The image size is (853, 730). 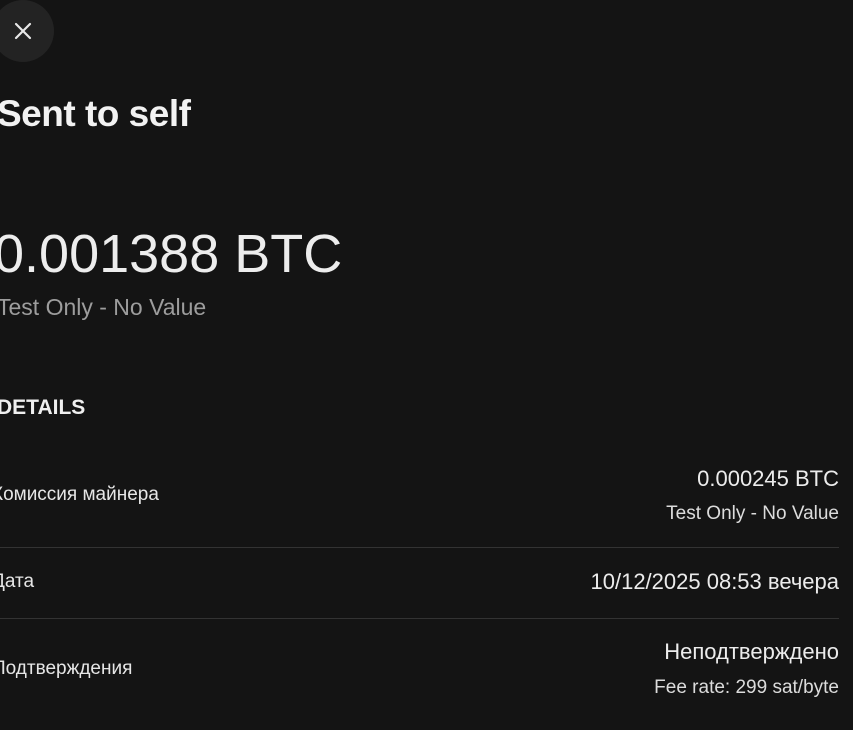 I want to click on close-button, so click(x=27, y=31).